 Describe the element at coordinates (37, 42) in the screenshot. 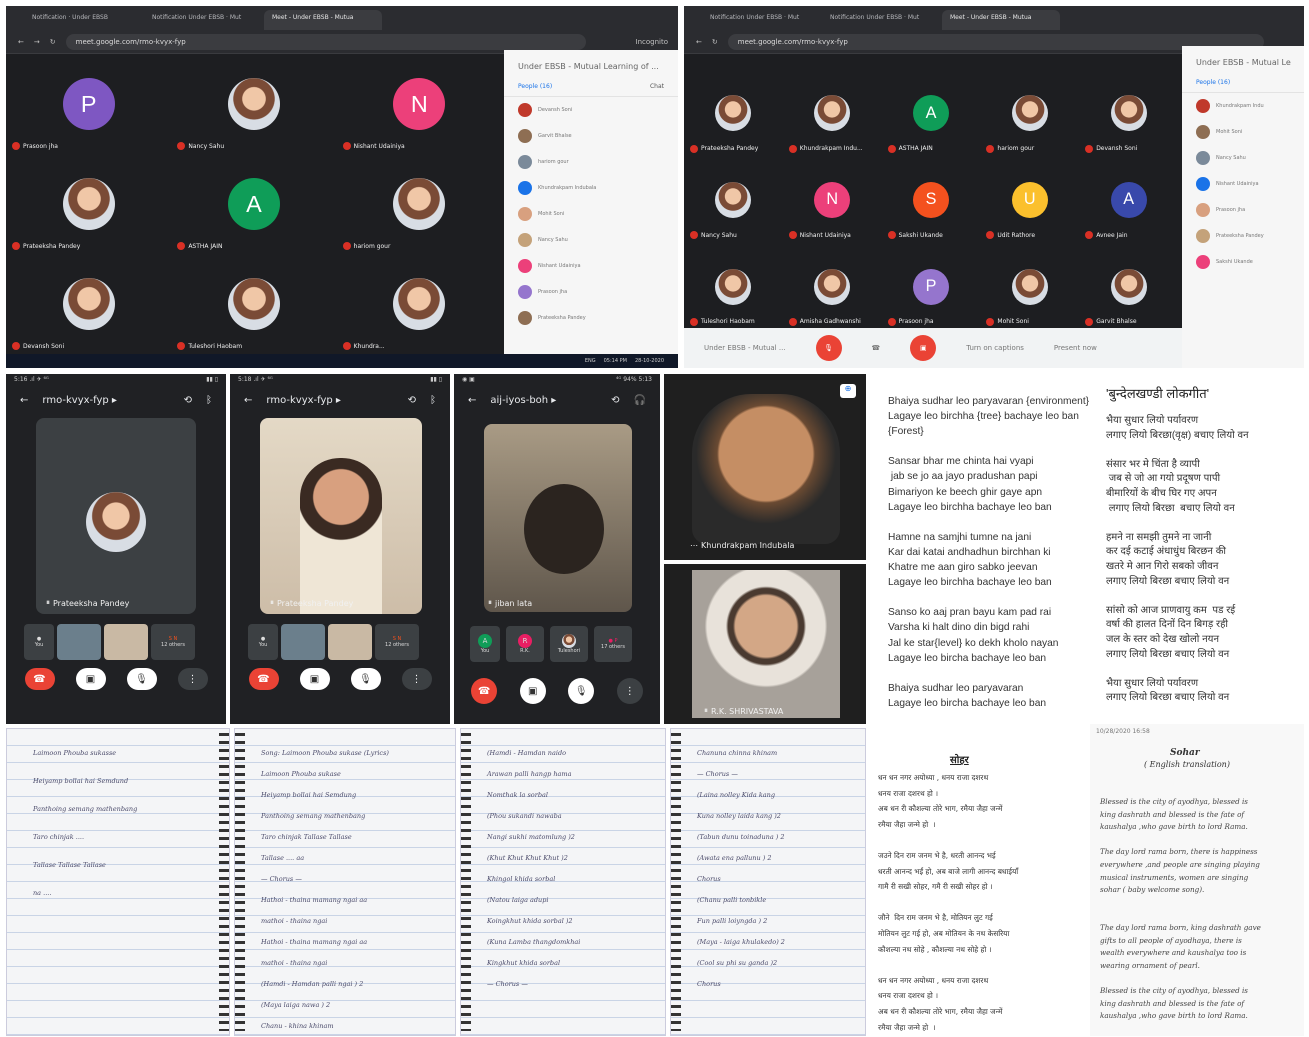

I see `forward-icon: →` at that location.